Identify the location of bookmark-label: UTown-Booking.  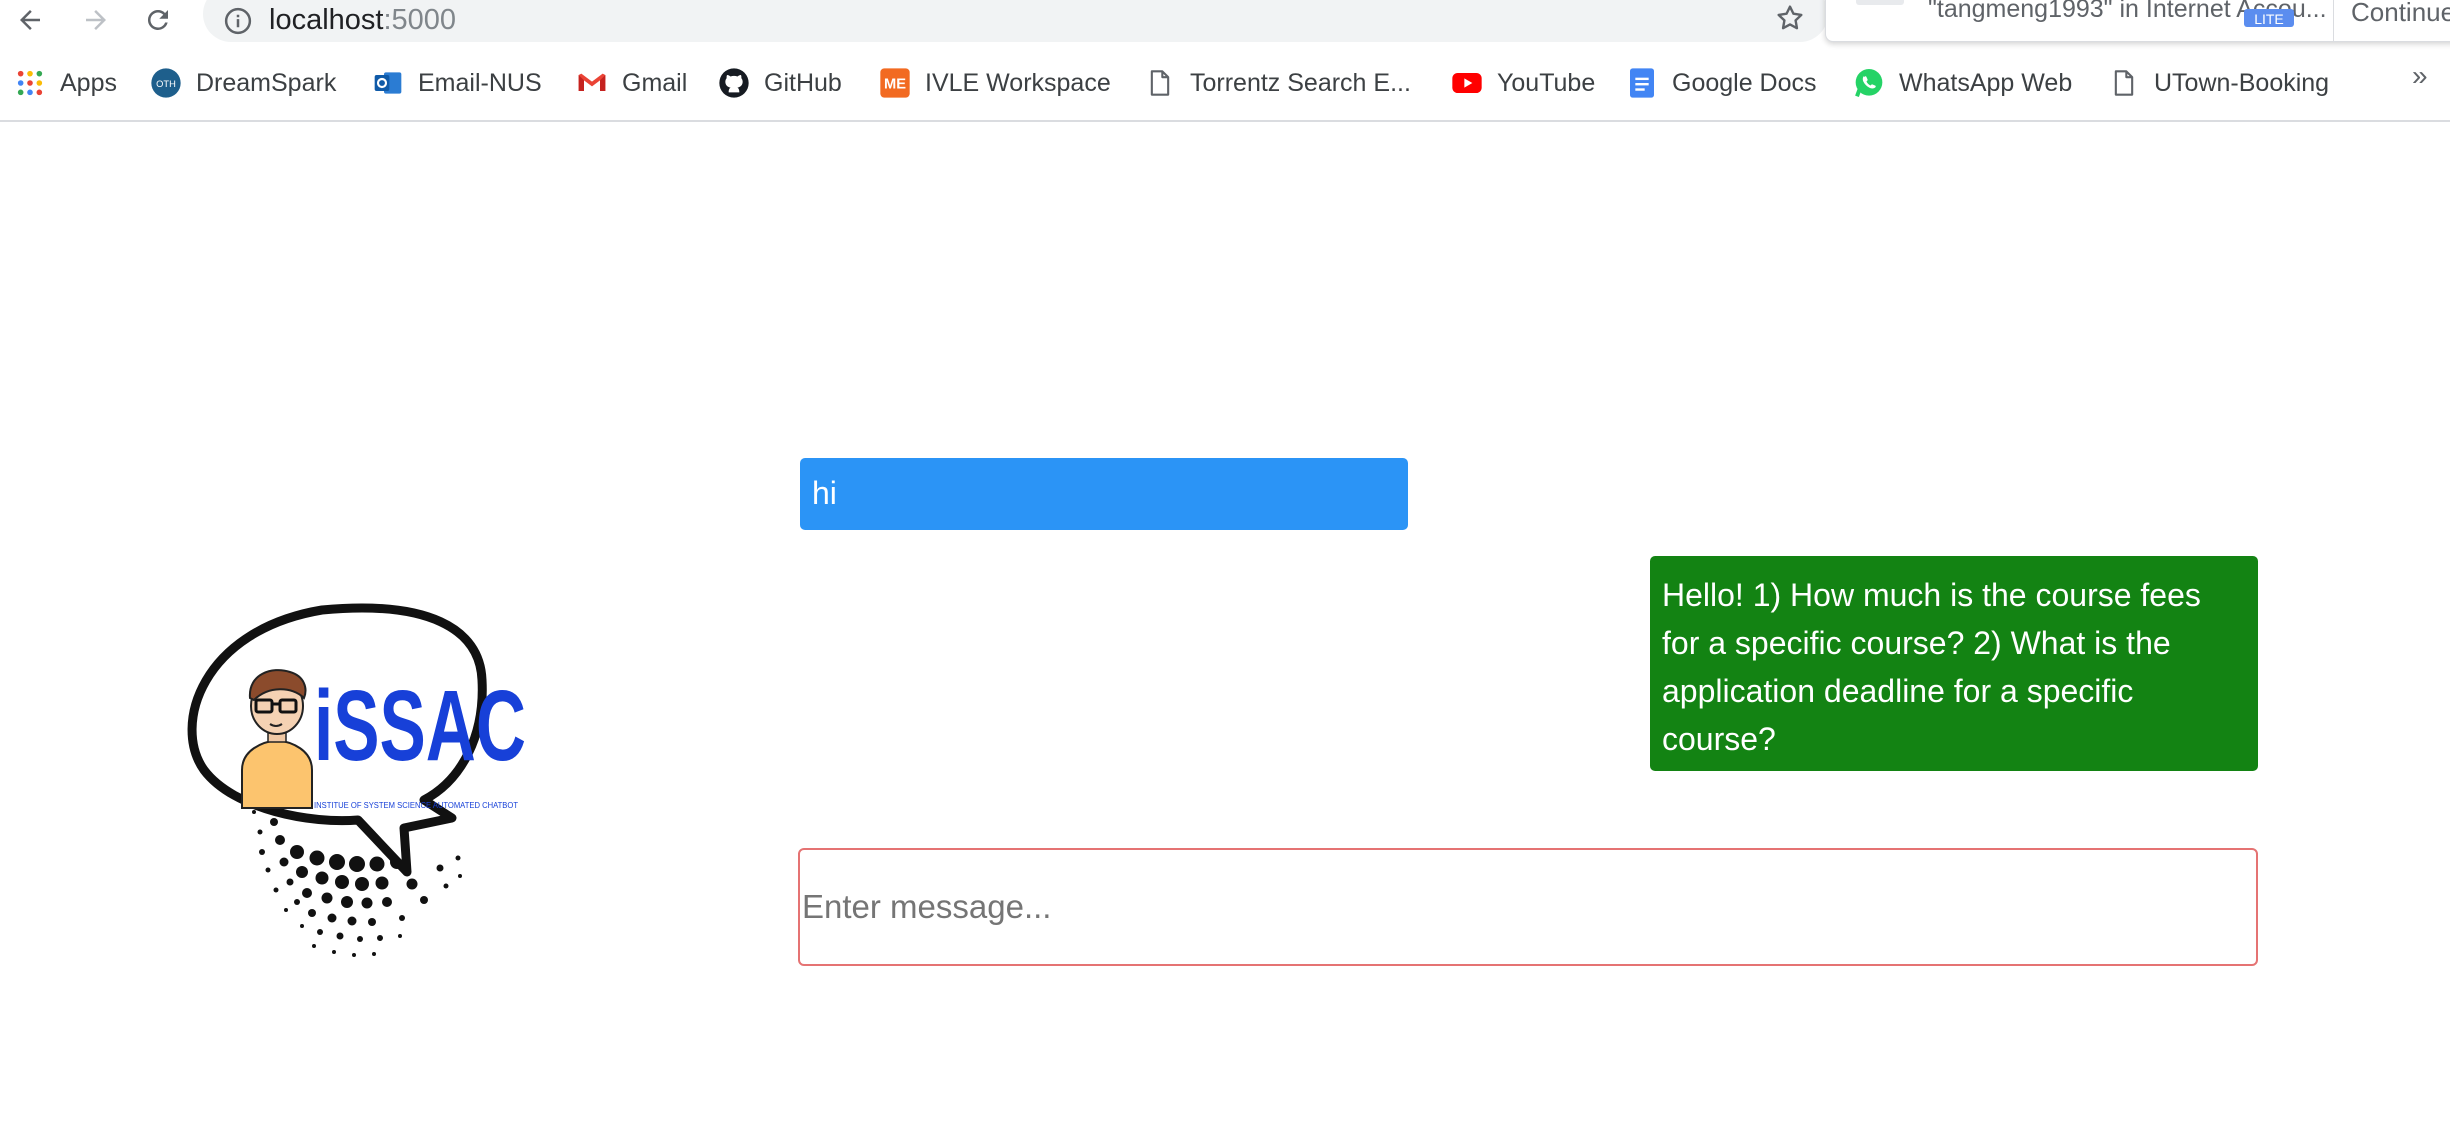
(2242, 82).